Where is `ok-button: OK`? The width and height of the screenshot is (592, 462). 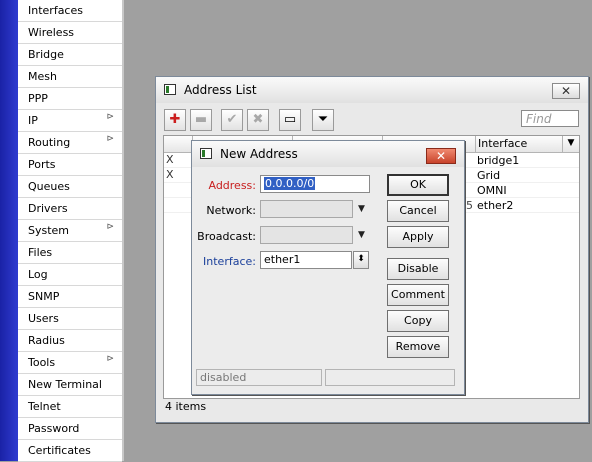 ok-button: OK is located at coordinates (418, 185).